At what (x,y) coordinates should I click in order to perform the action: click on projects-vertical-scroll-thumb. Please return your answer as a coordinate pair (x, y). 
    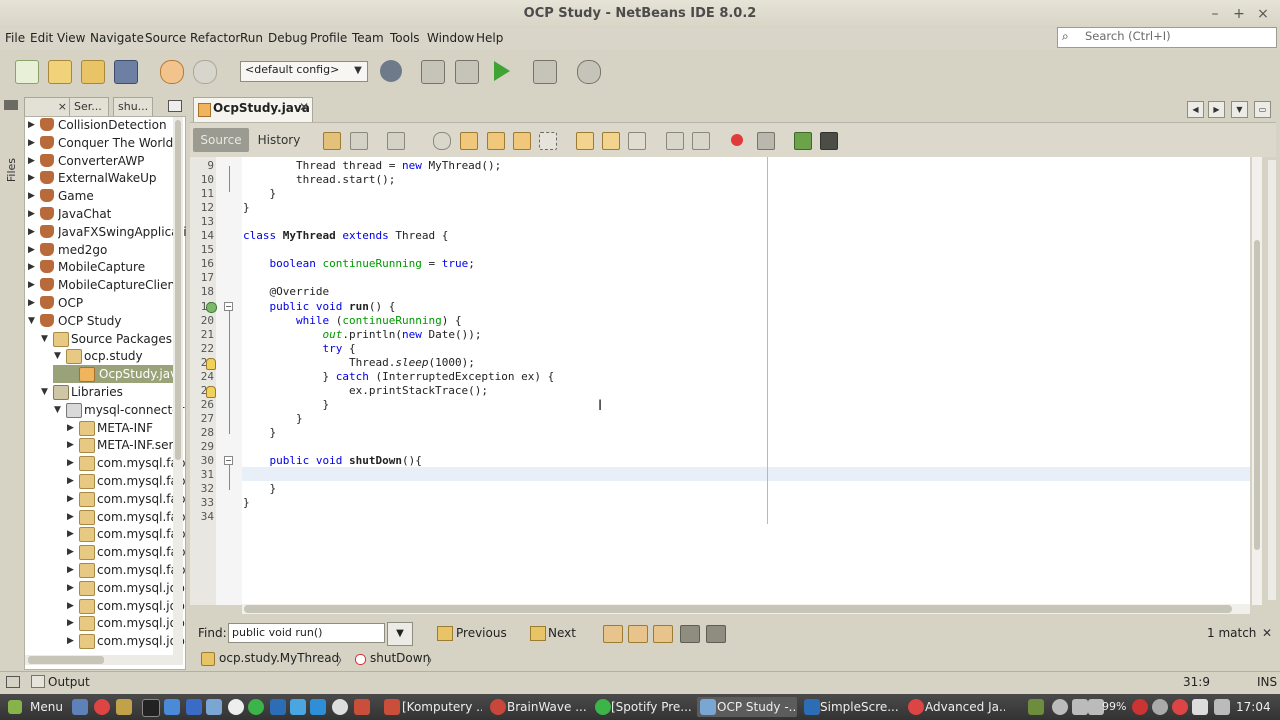
    Looking at the image, I should click on (178, 290).